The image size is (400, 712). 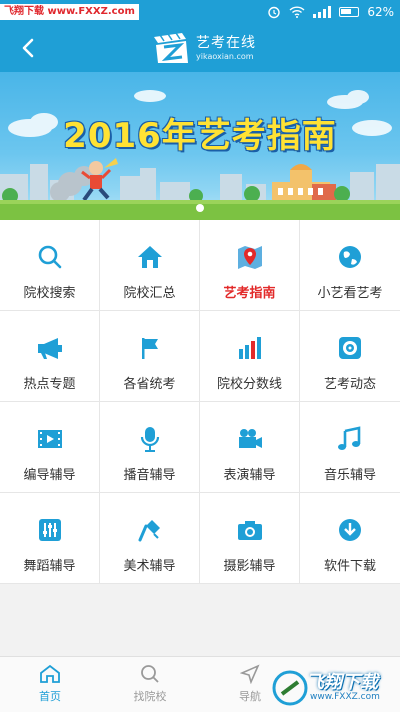 I want to click on grid-item-label: 院校分数线, so click(x=249, y=384).